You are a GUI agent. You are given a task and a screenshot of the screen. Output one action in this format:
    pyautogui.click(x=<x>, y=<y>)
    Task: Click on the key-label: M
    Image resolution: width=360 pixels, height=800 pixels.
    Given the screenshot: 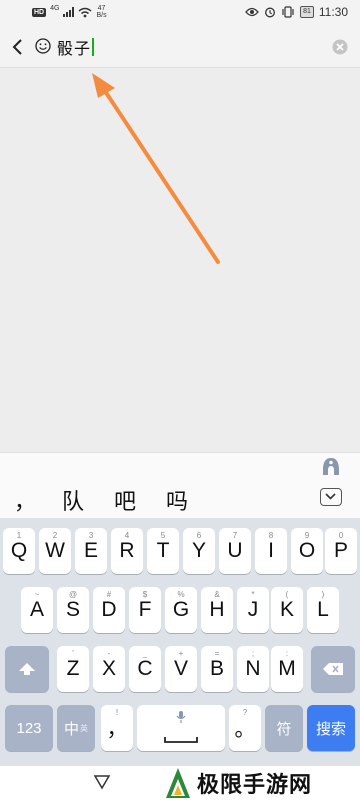 What is the action you would take?
    pyautogui.click(x=287, y=668)
    